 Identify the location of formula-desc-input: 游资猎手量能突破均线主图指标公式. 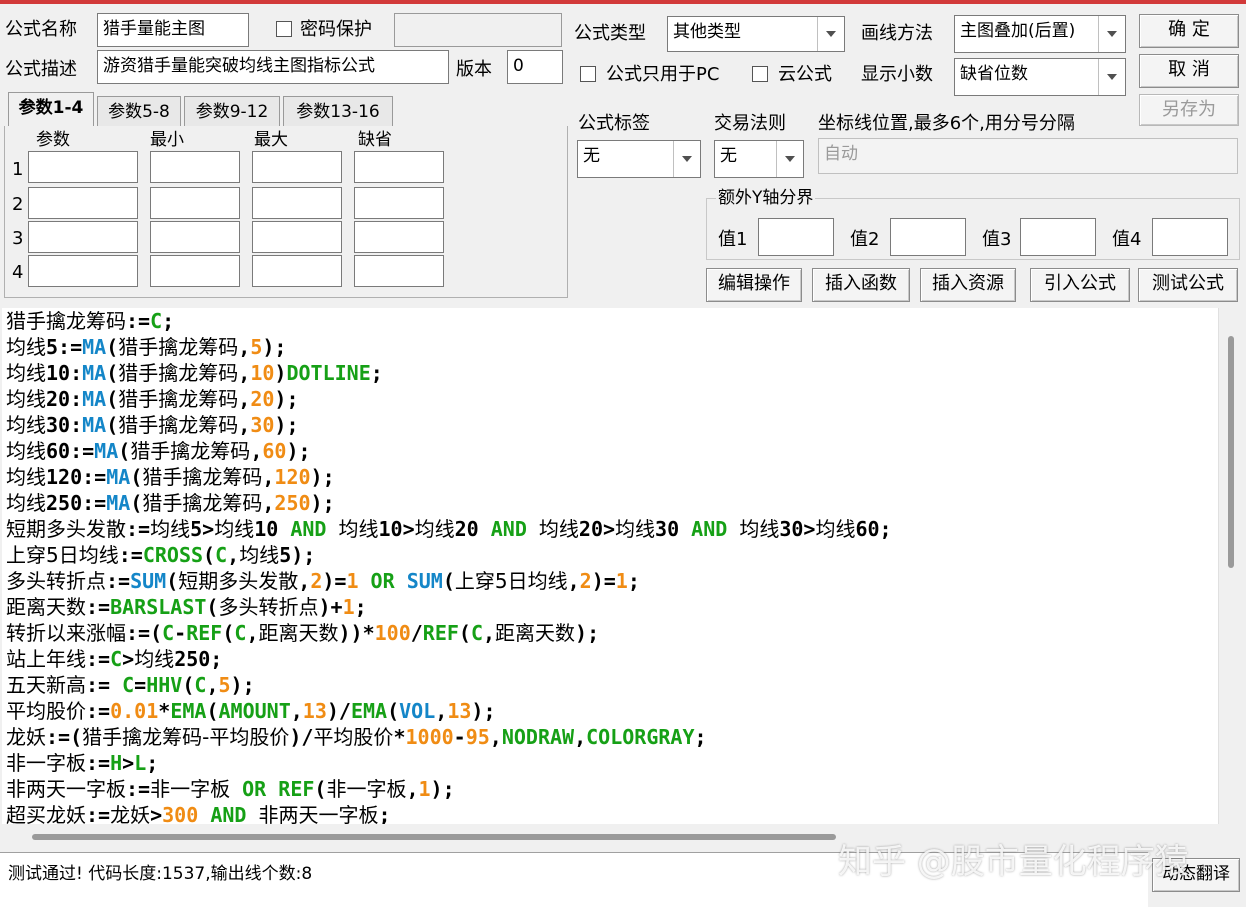
(273, 67).